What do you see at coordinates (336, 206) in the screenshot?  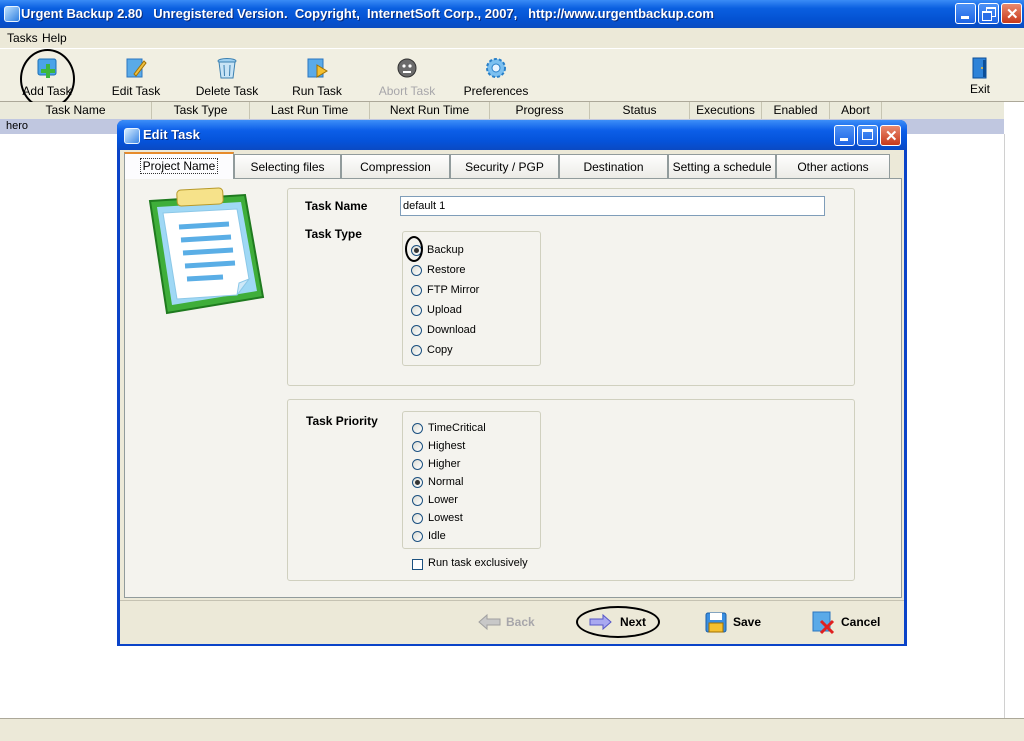 I see `task-name-label: Task Name` at bounding box center [336, 206].